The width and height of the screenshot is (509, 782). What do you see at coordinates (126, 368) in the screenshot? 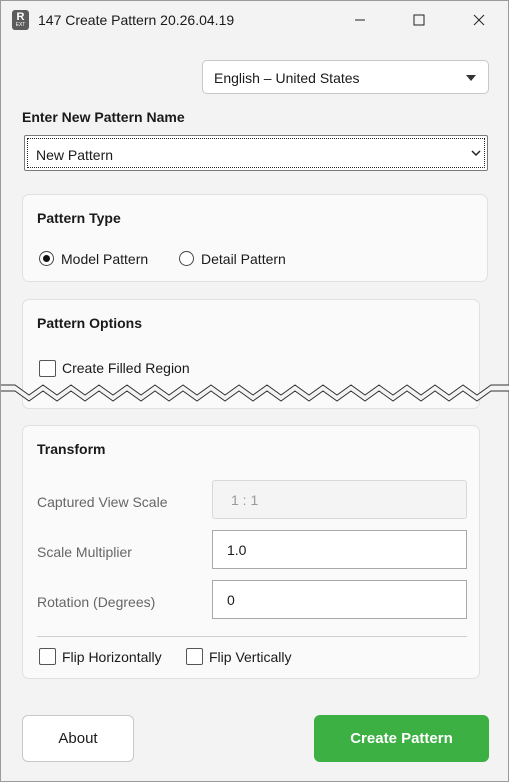
I see `create-filled-region-label: Create Filled Region` at bounding box center [126, 368].